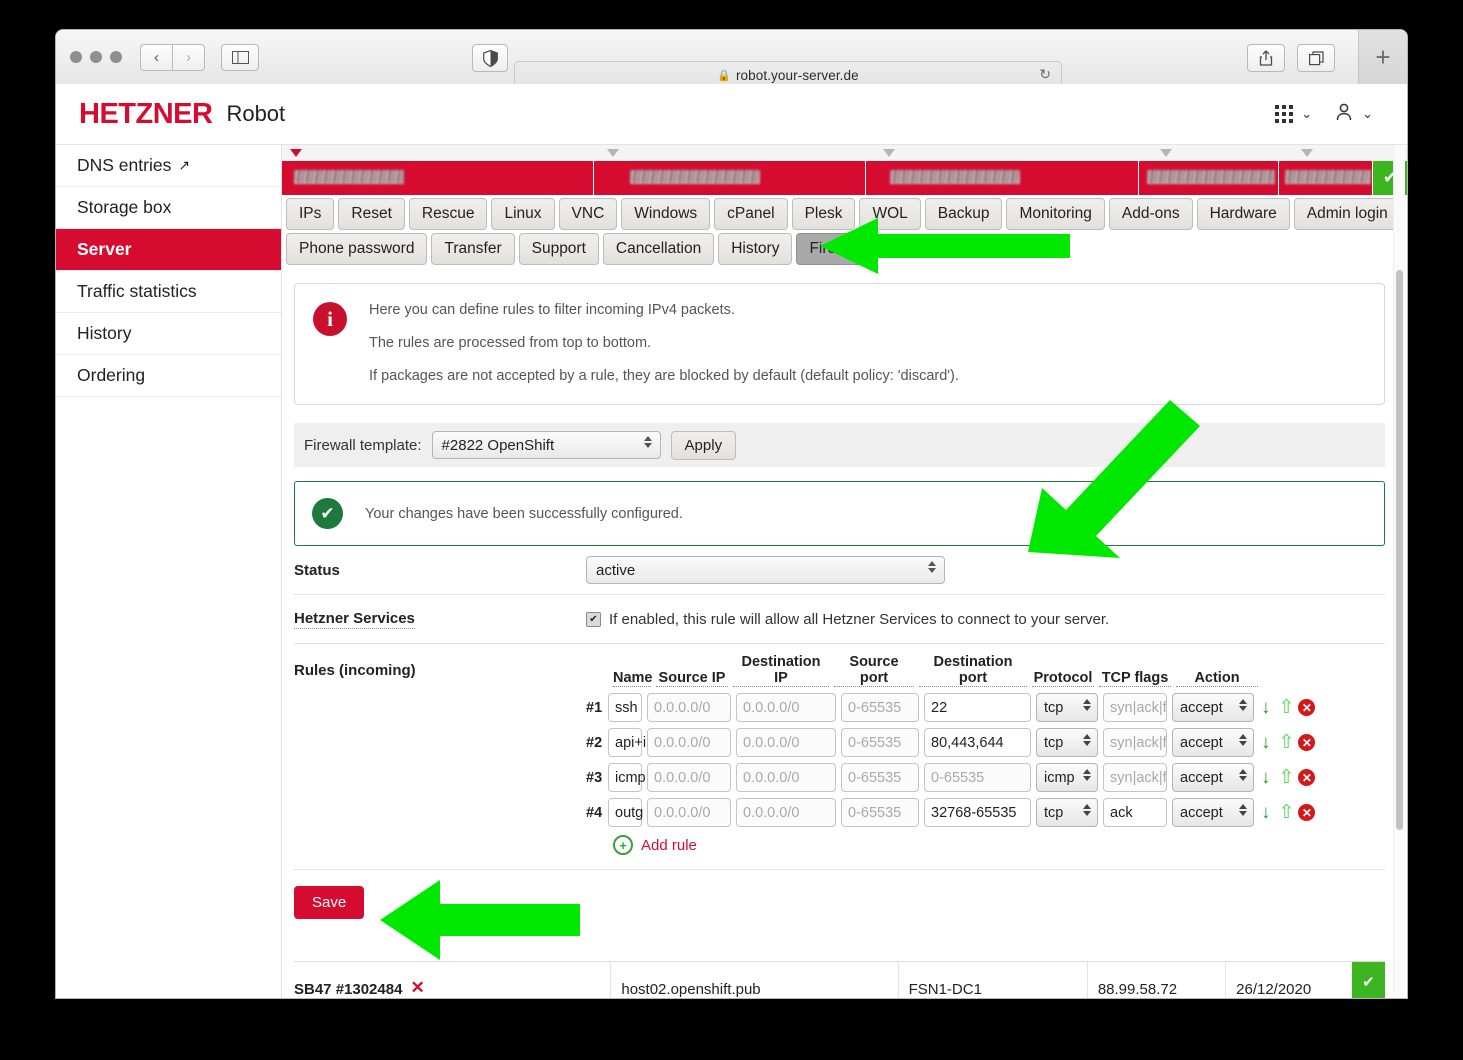  I want to click on bottom-cell-date: 26/12/2020, so click(1289, 980).